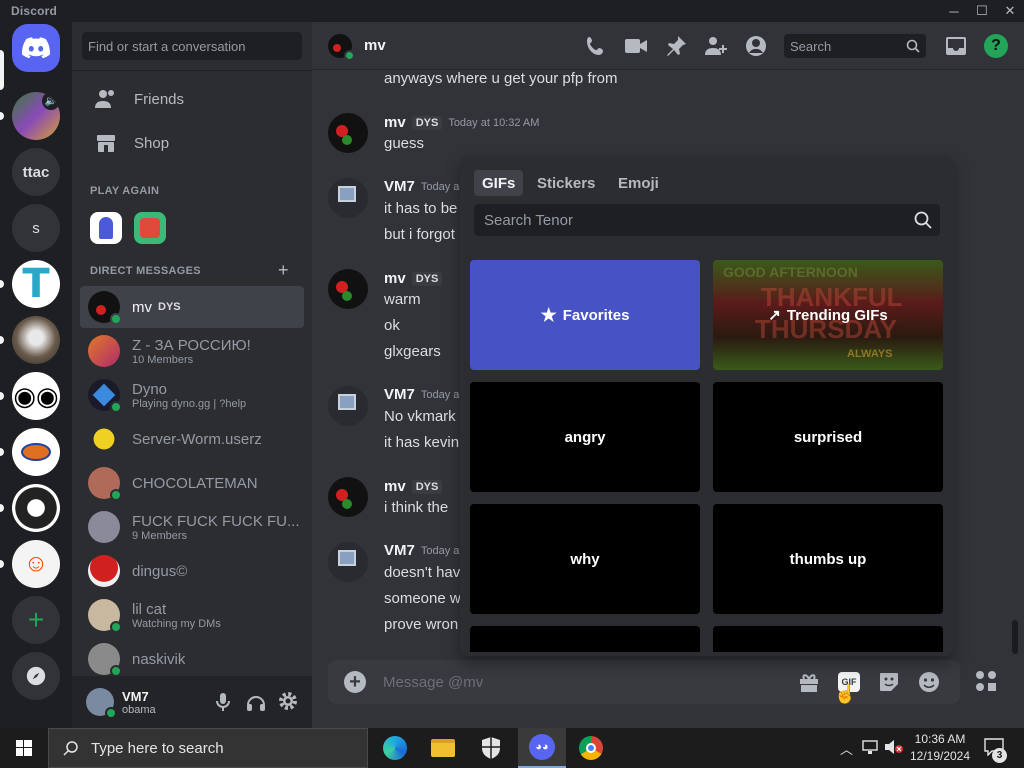  What do you see at coordinates (36, 676) in the screenshot?
I see `discover-button` at bounding box center [36, 676].